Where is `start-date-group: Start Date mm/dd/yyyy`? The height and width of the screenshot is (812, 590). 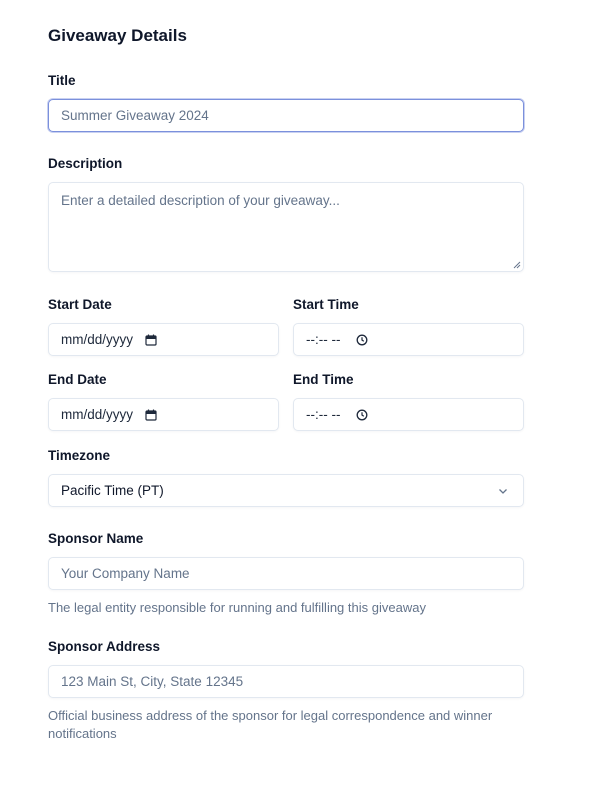
start-date-group: Start Date mm/dd/yyyy is located at coordinates (163, 326).